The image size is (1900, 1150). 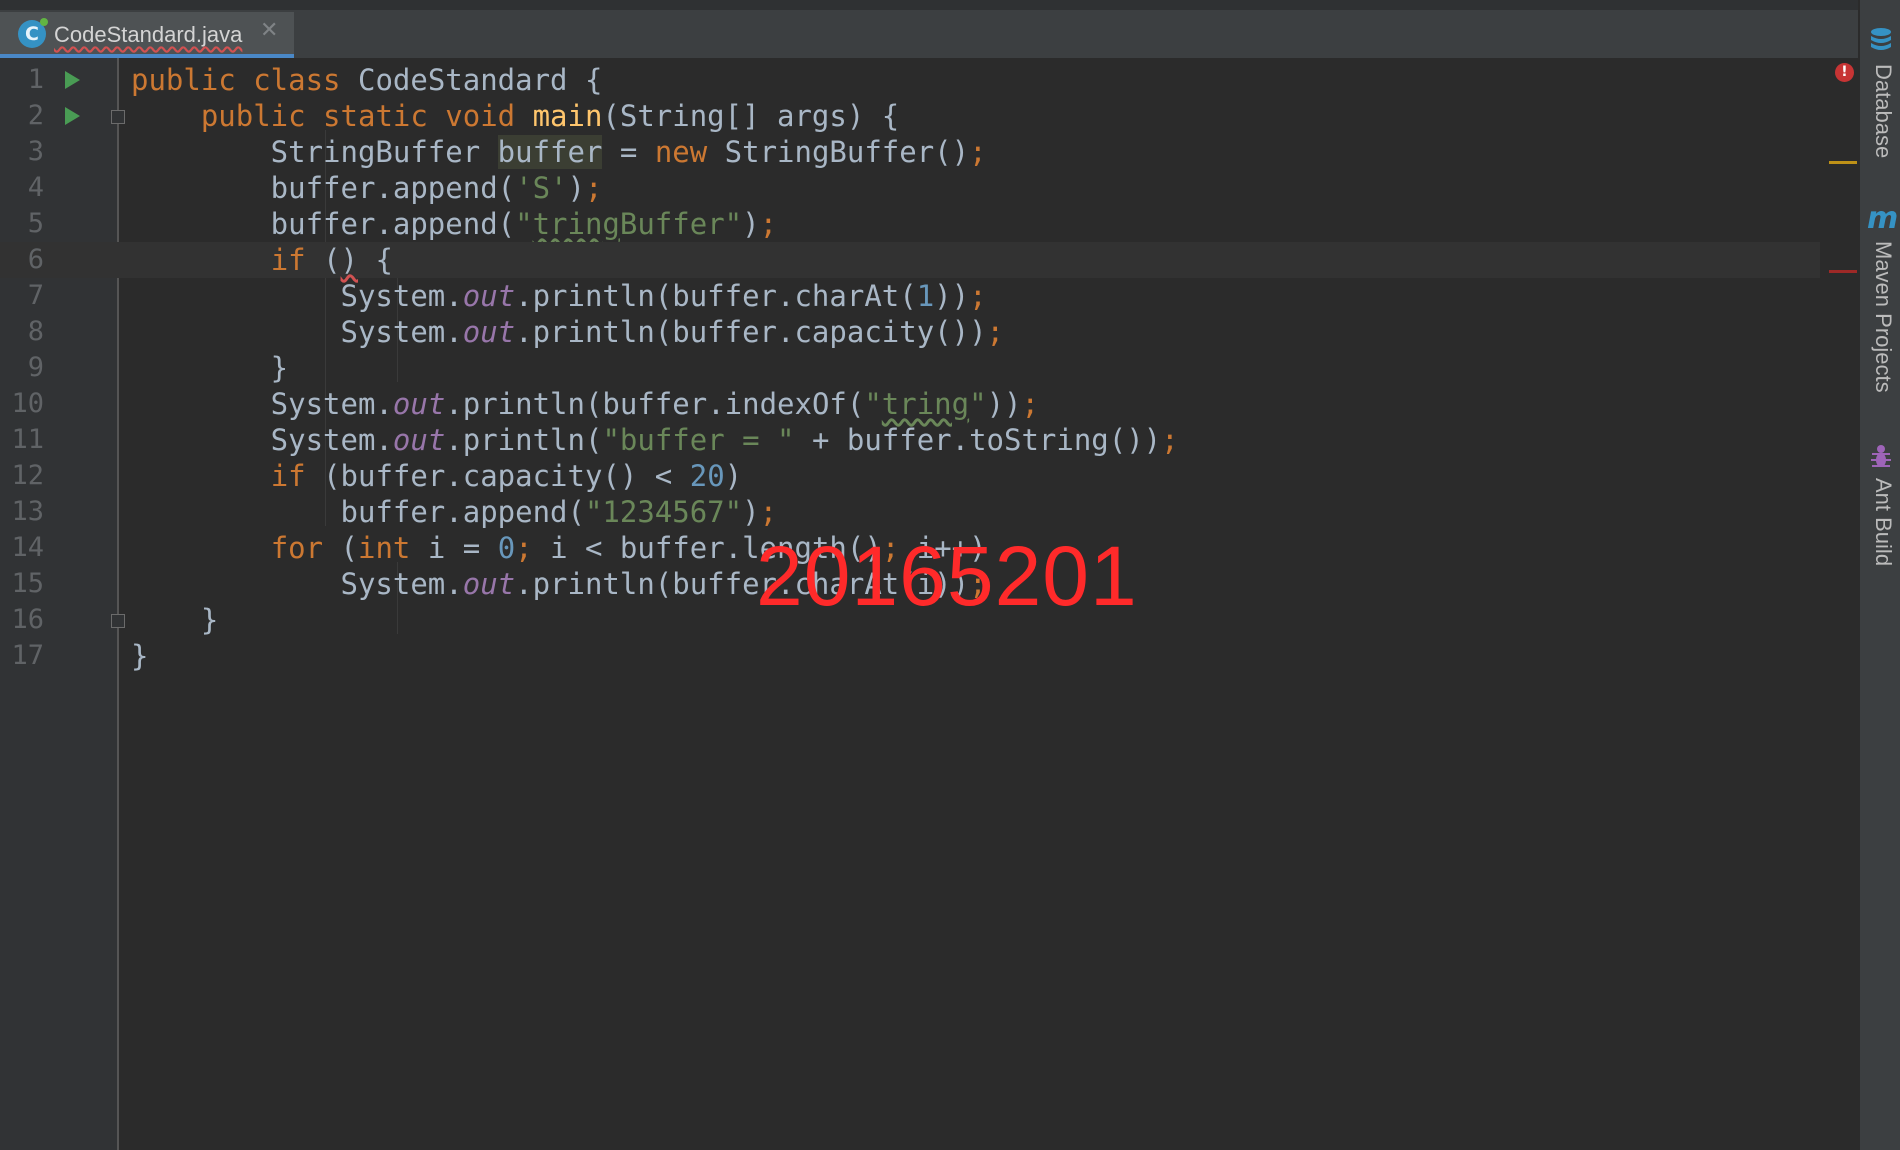 I want to click on code-line: 17}, so click(x=910, y=656).